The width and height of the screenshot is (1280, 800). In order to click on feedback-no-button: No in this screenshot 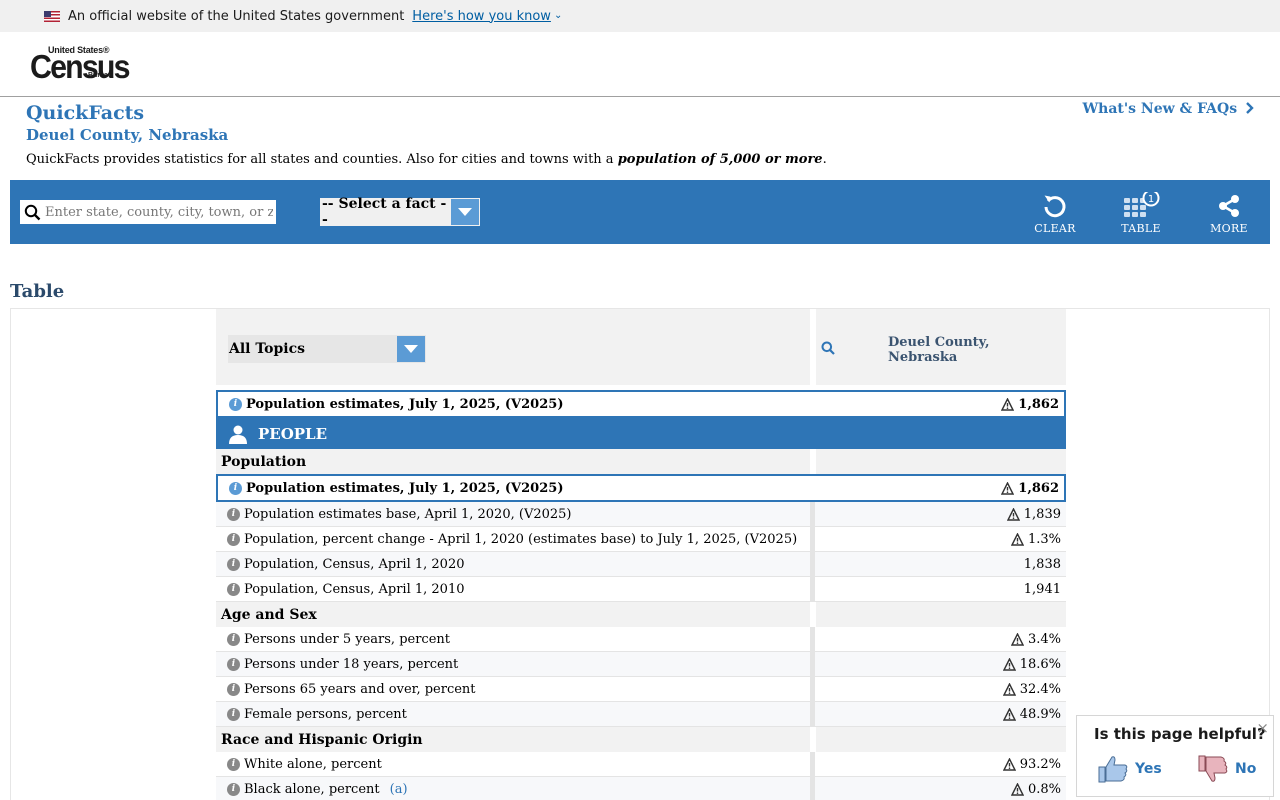, I will do `click(1226, 769)`.